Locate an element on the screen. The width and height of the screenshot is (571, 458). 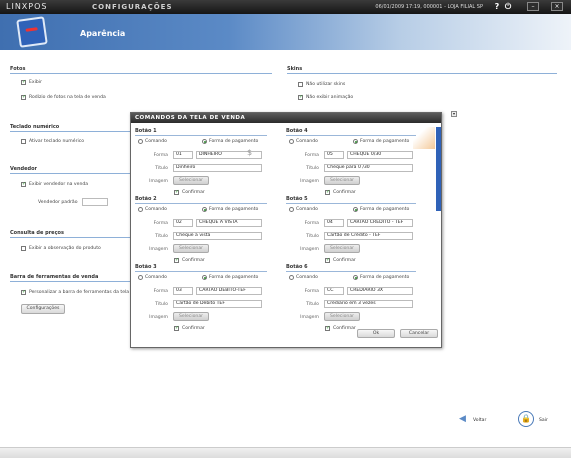
configuracoes-button: Configurações is located at coordinates (43, 309).